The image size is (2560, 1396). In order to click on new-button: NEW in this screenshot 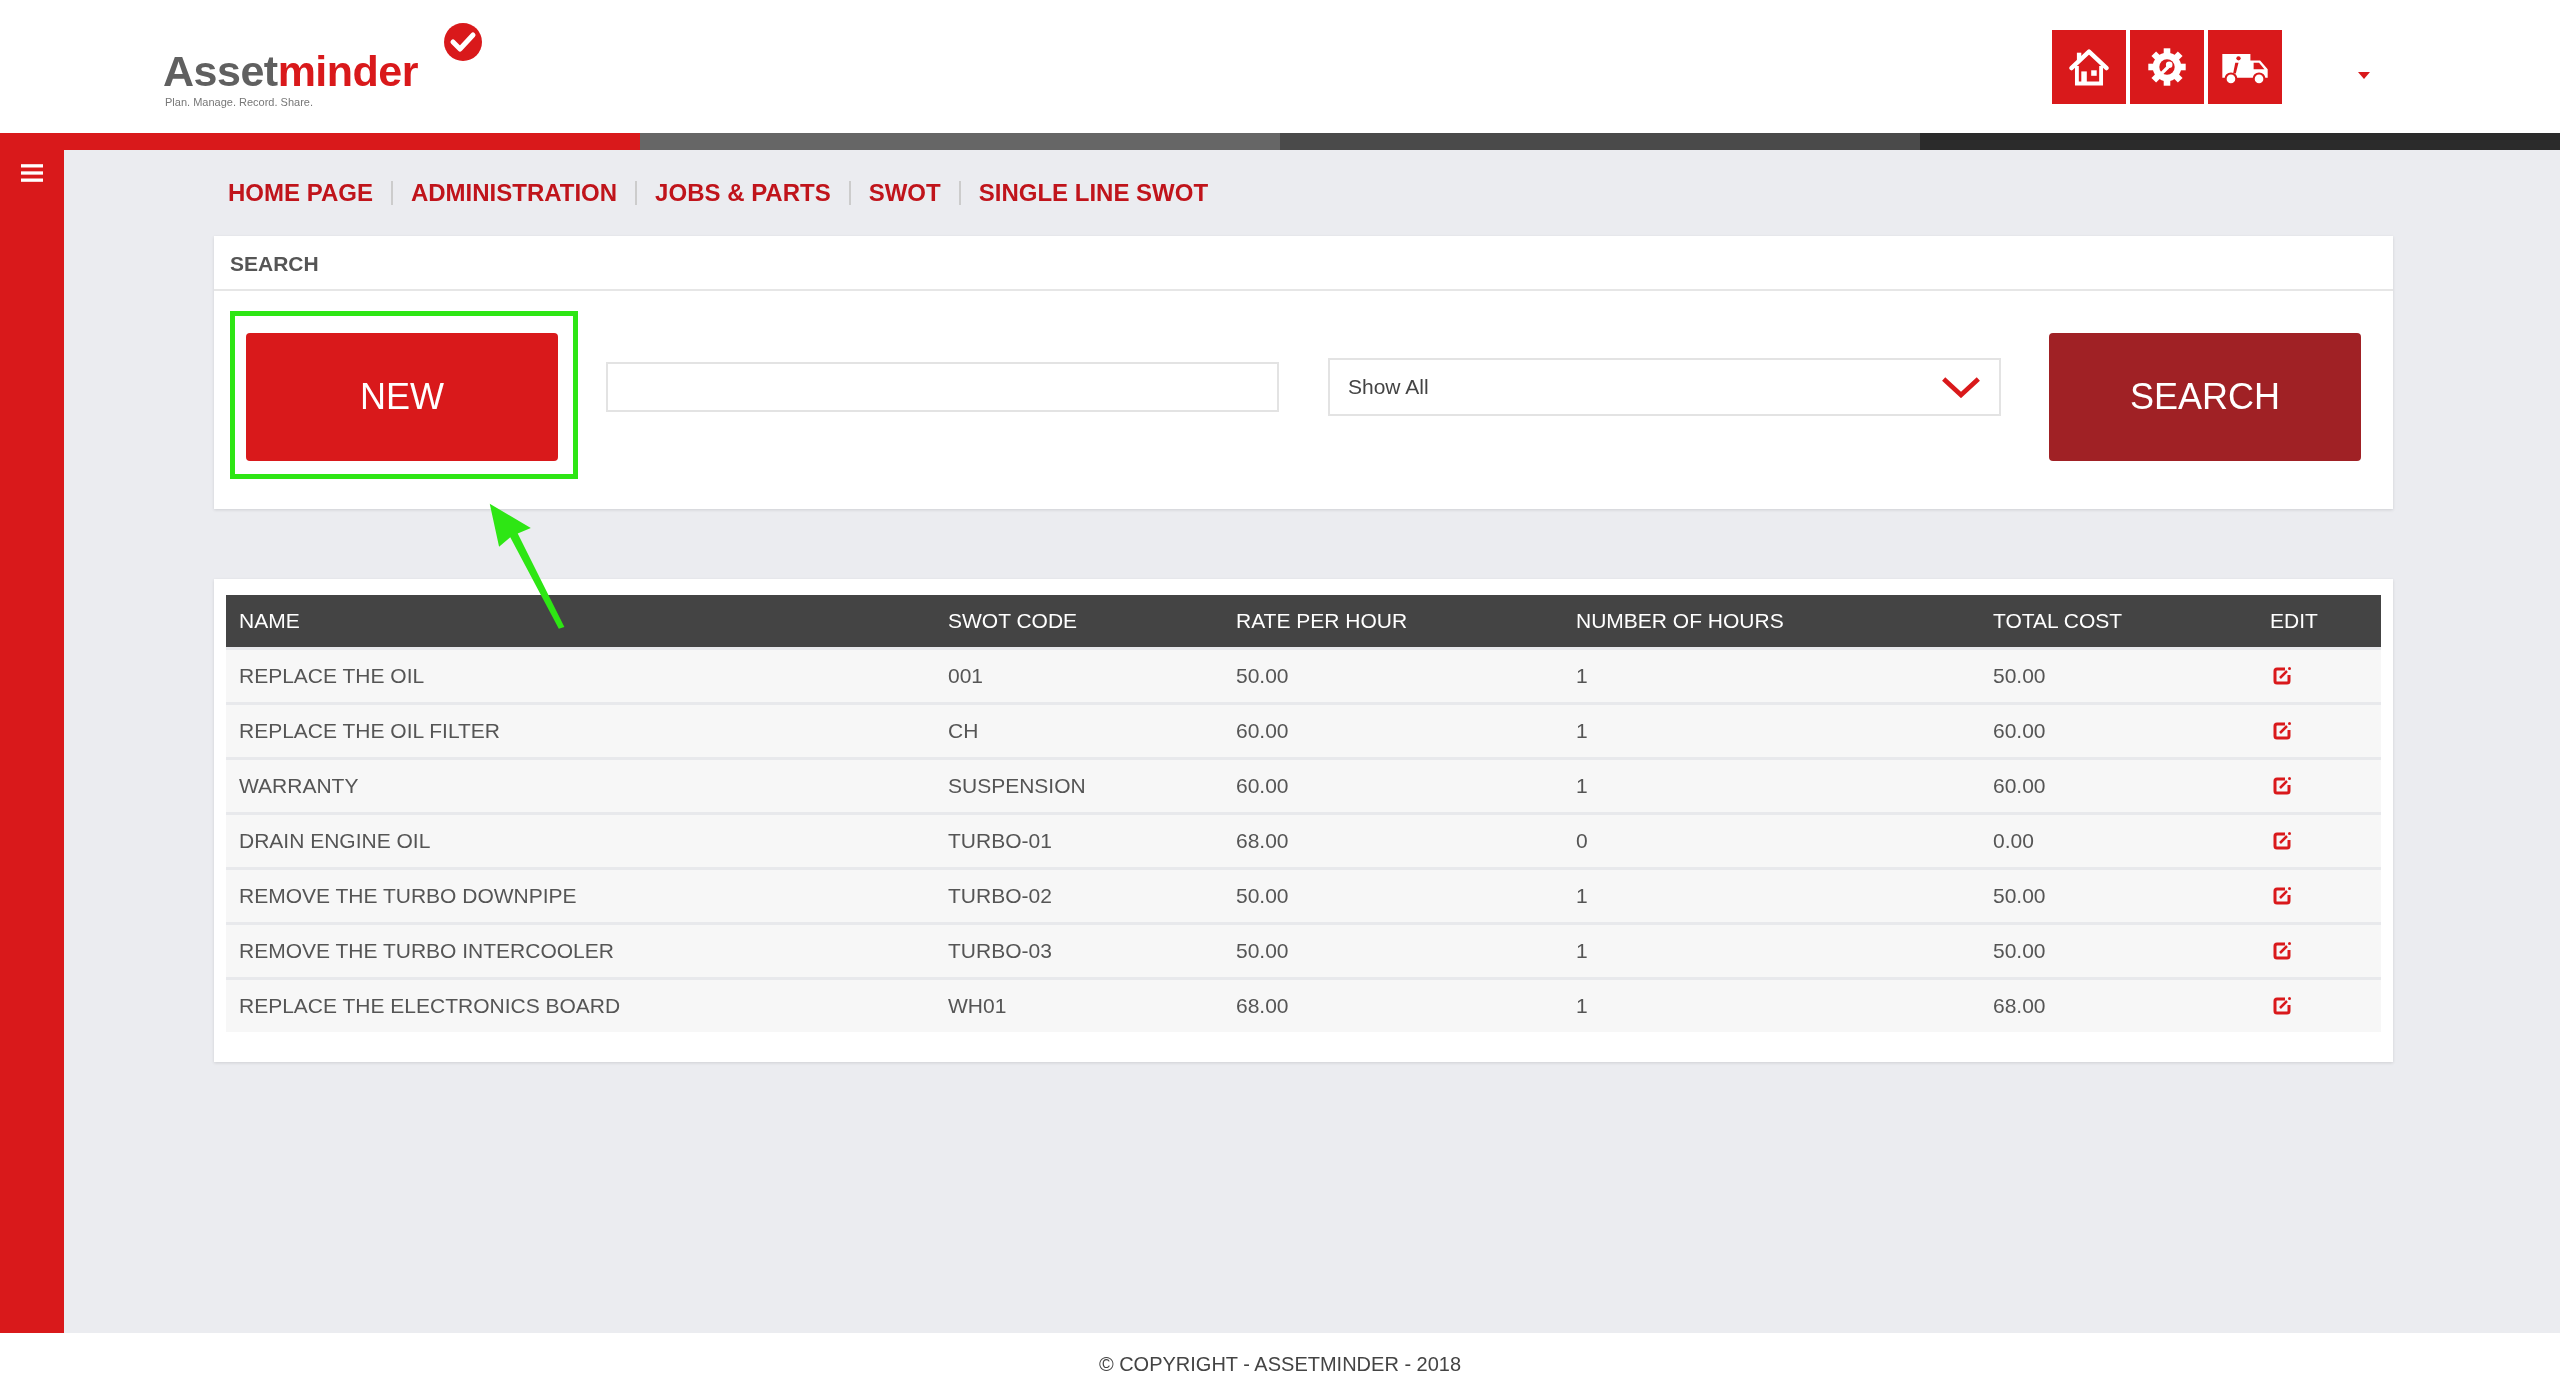, I will do `click(402, 397)`.